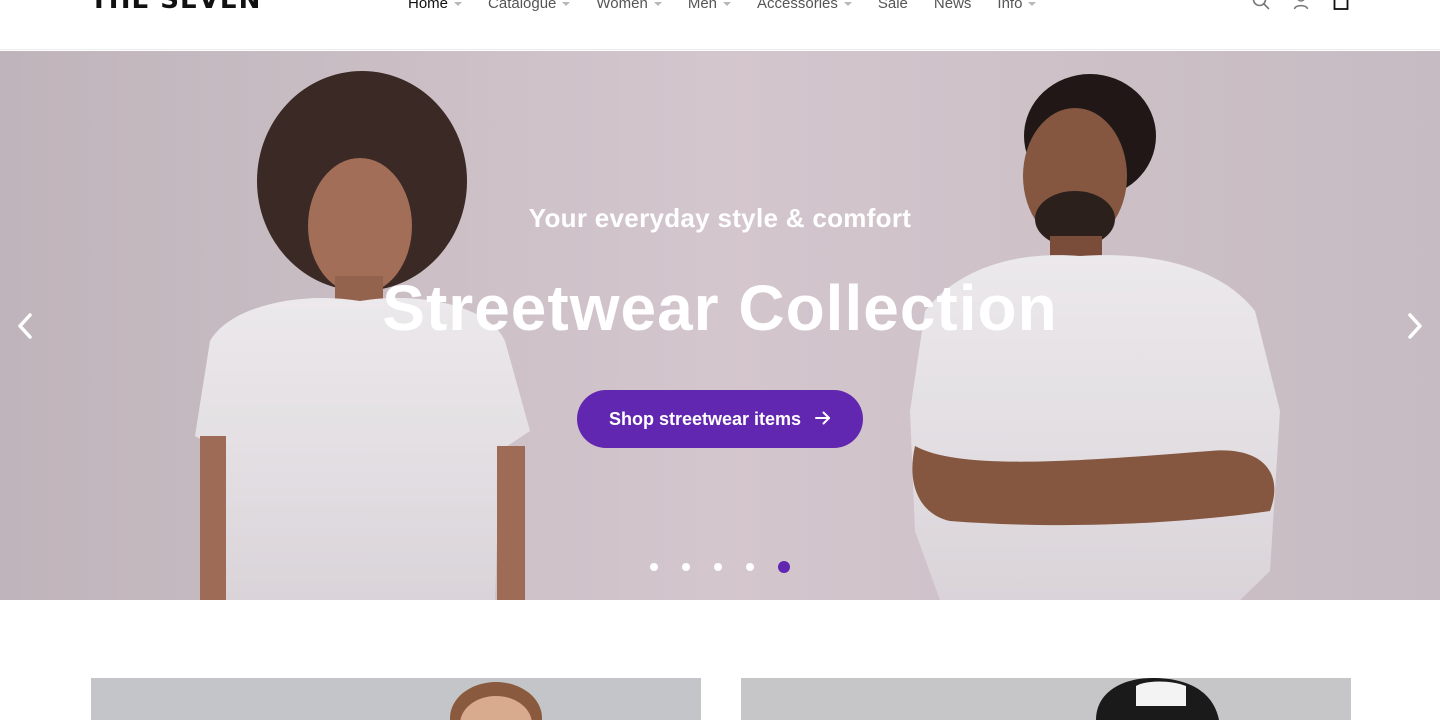  I want to click on nav-item-label: Accessories, so click(797, 6).